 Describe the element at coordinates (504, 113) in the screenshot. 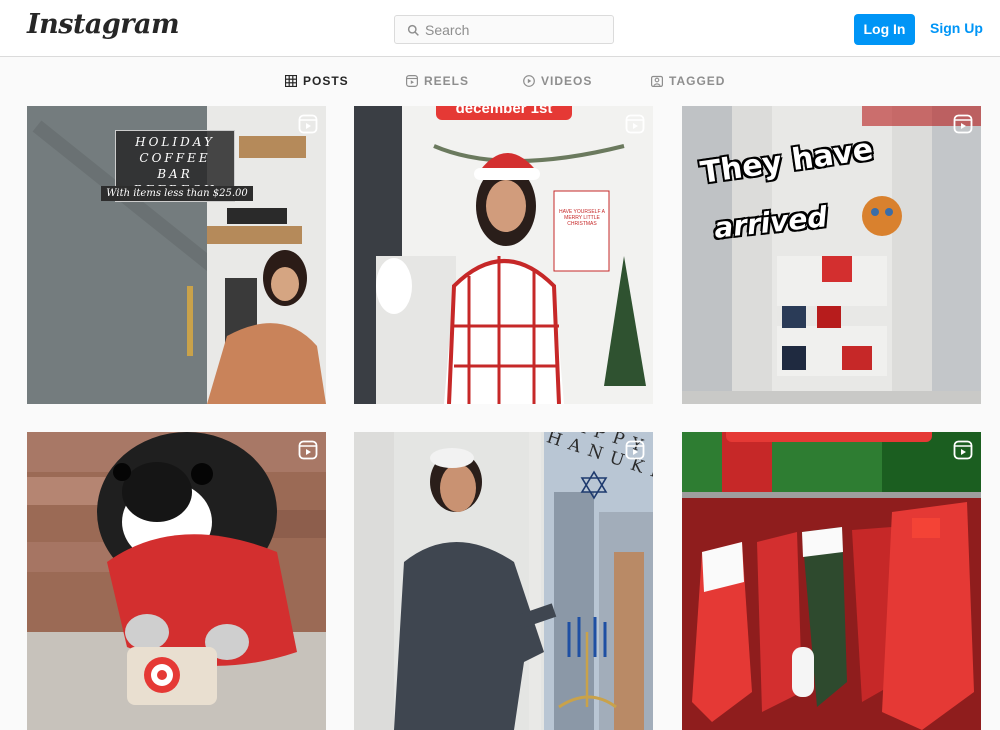

I see `post-overlay-title: december 1st` at that location.